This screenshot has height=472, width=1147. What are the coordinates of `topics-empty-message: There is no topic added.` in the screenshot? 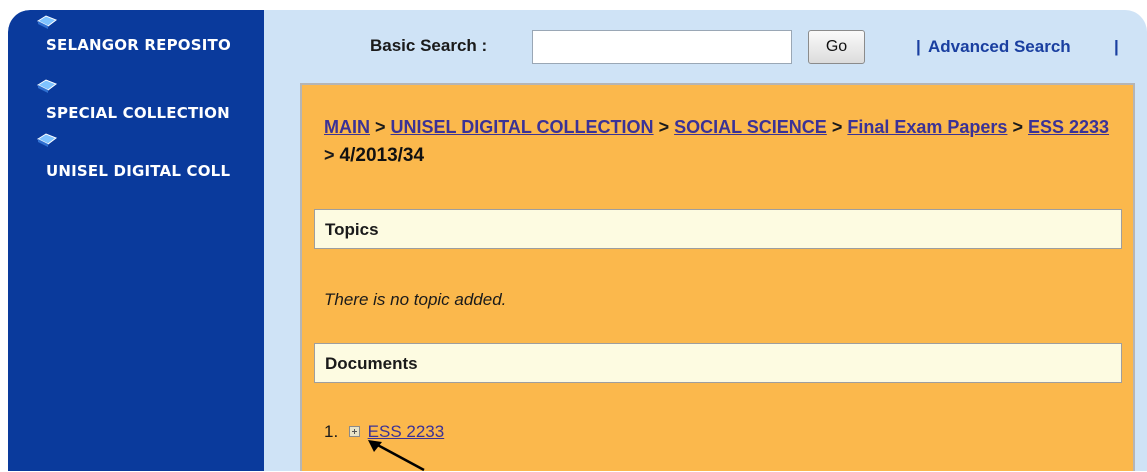 It's located at (415, 299).